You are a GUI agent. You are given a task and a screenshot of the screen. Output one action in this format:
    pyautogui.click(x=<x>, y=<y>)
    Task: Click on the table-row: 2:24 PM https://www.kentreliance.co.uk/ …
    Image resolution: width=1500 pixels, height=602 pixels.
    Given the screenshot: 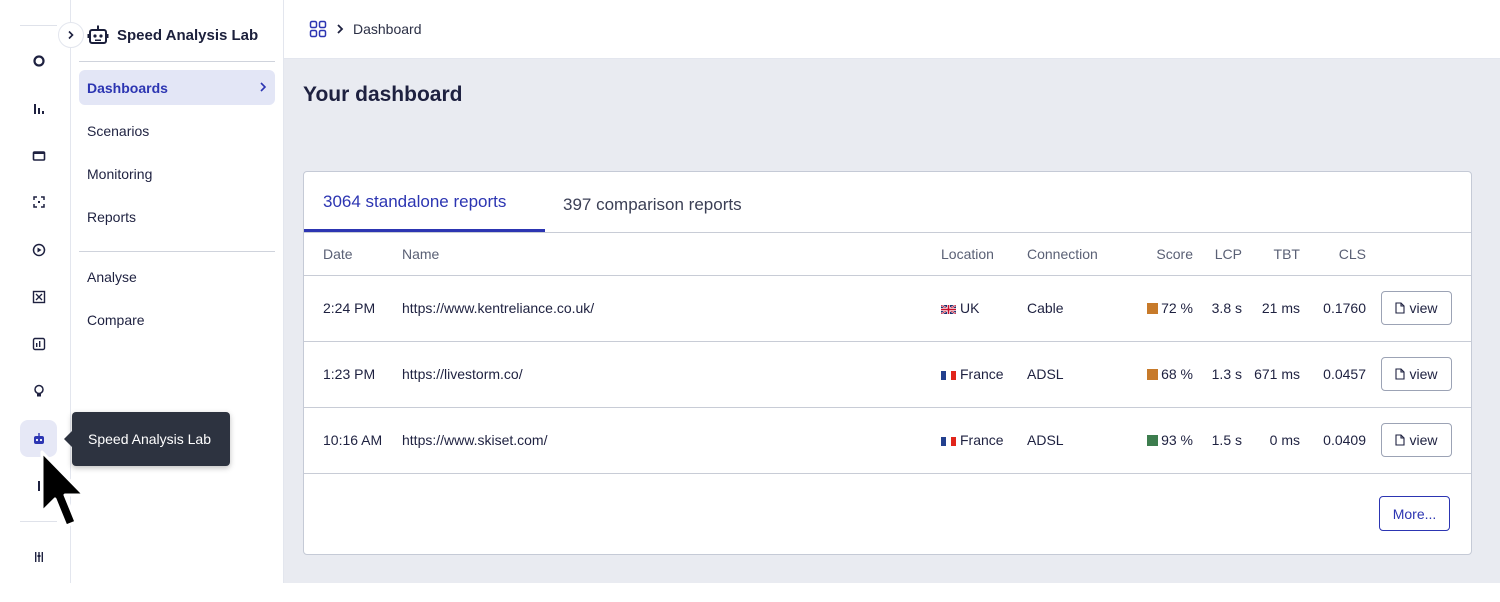 What is the action you would take?
    pyautogui.click(x=887, y=308)
    